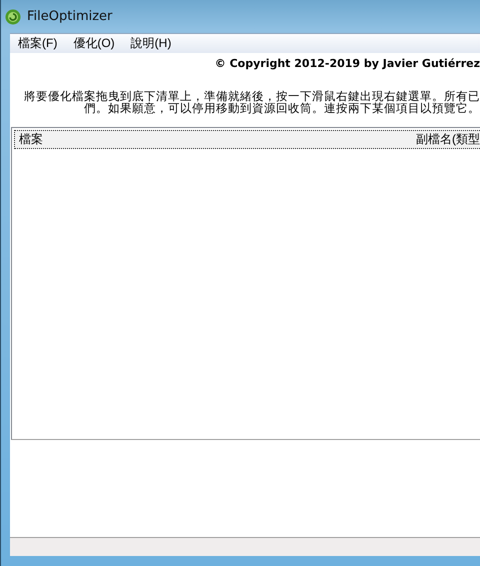  I want to click on column-header: 檔案 副檔名(類型, so click(247, 139).